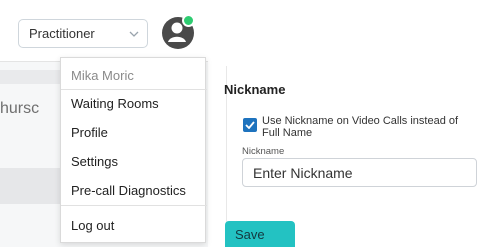 The image size is (491, 247). What do you see at coordinates (188, 20) in the screenshot?
I see `online-status-indicator` at bounding box center [188, 20].